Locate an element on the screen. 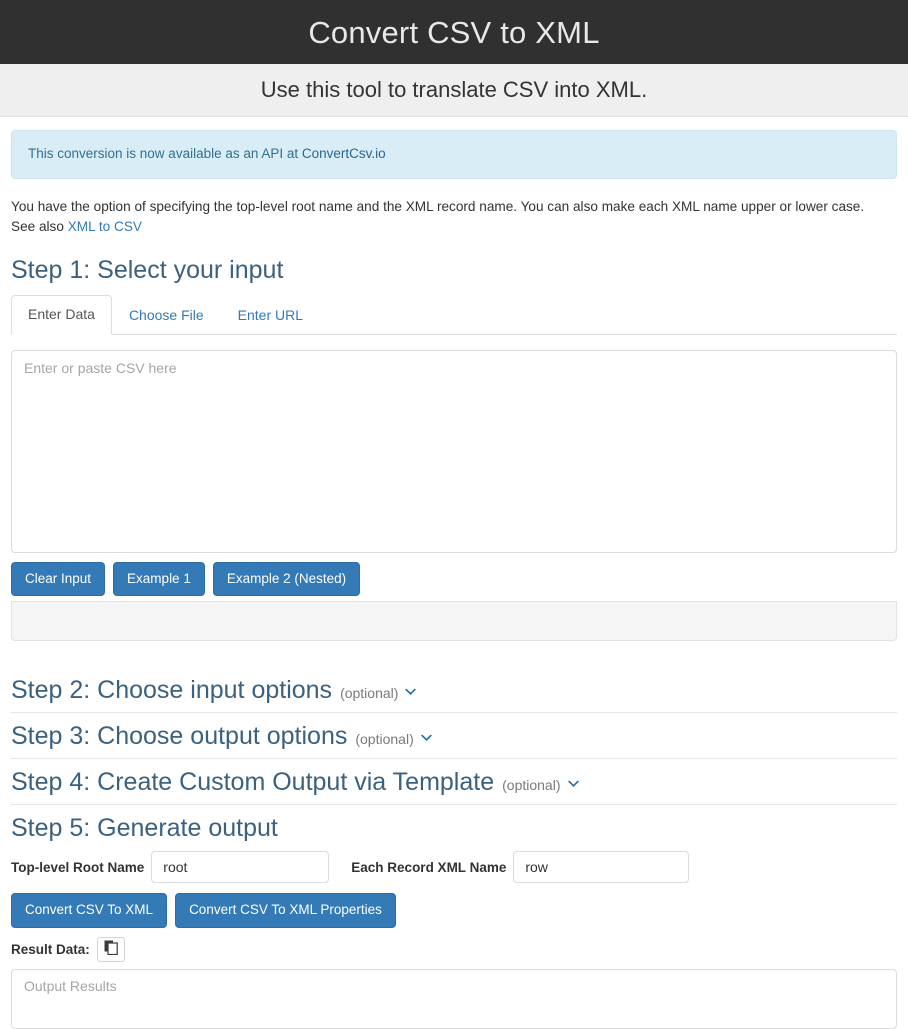  step-3-heading-text: Step 3: Choose output options is located at coordinates (179, 736).